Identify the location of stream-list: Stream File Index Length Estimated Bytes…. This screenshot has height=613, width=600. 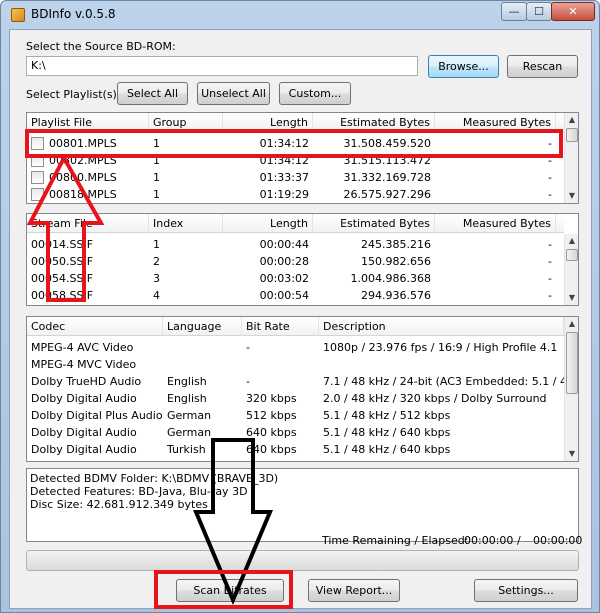
(302, 259).